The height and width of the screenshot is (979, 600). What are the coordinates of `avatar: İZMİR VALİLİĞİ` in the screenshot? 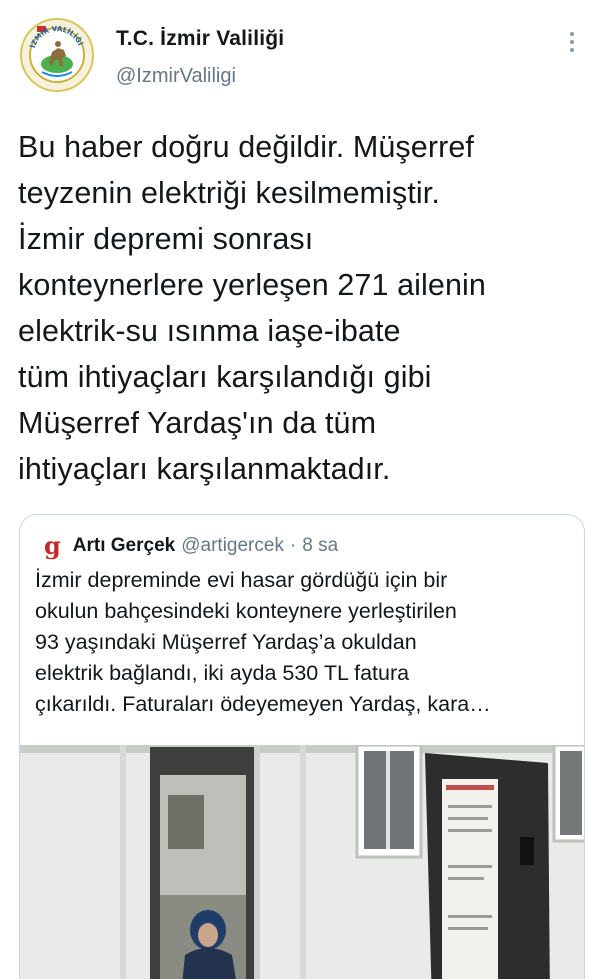 It's located at (57, 55).